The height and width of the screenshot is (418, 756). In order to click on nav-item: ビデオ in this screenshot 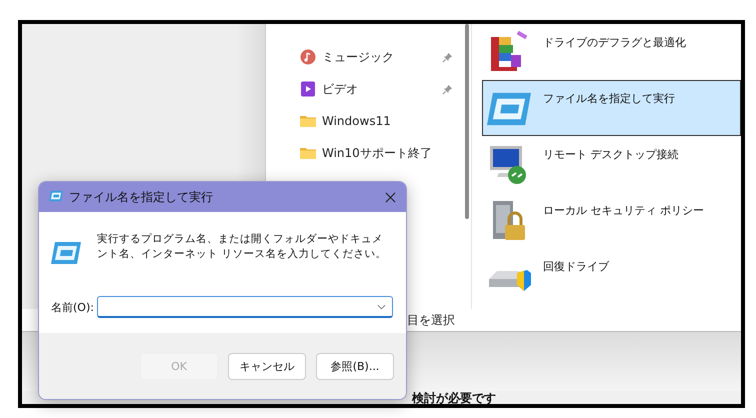, I will do `click(368, 89)`.